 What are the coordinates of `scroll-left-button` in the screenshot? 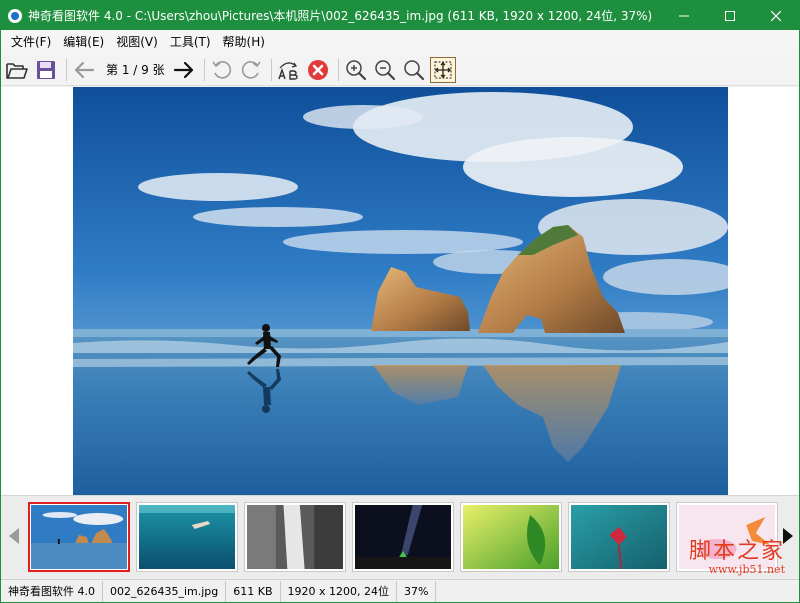 It's located at (14, 536).